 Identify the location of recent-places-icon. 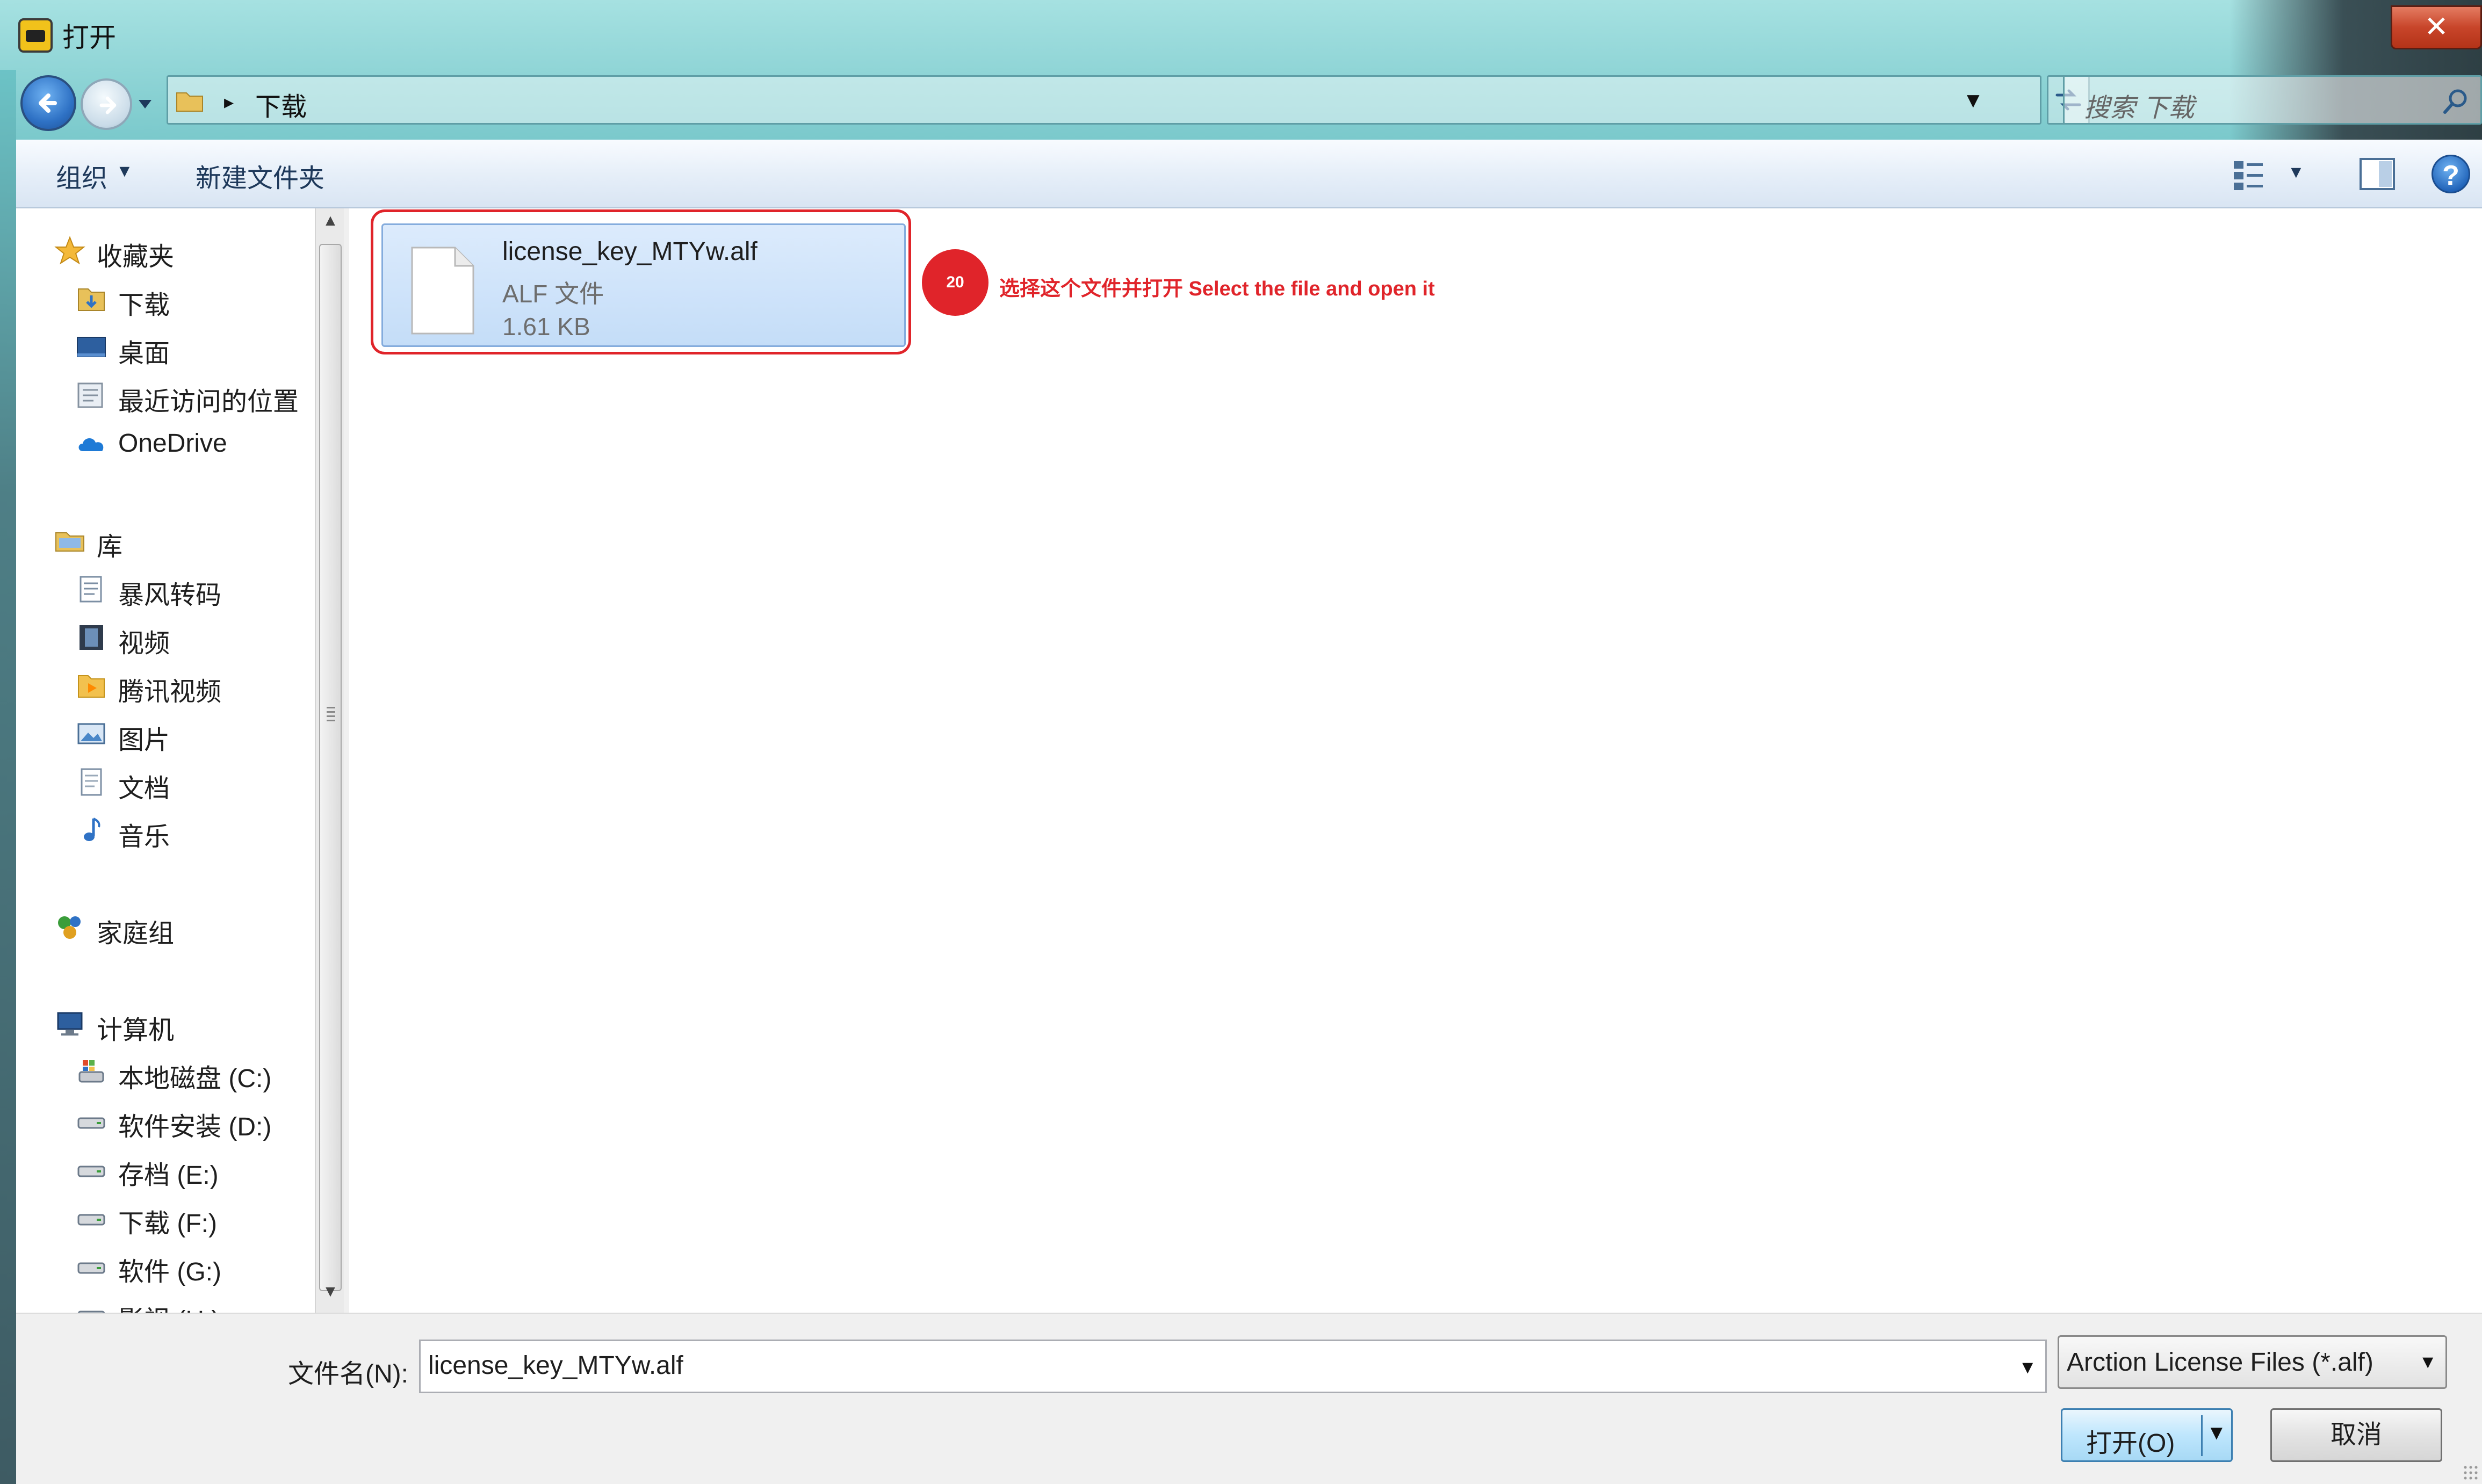
(90, 395).